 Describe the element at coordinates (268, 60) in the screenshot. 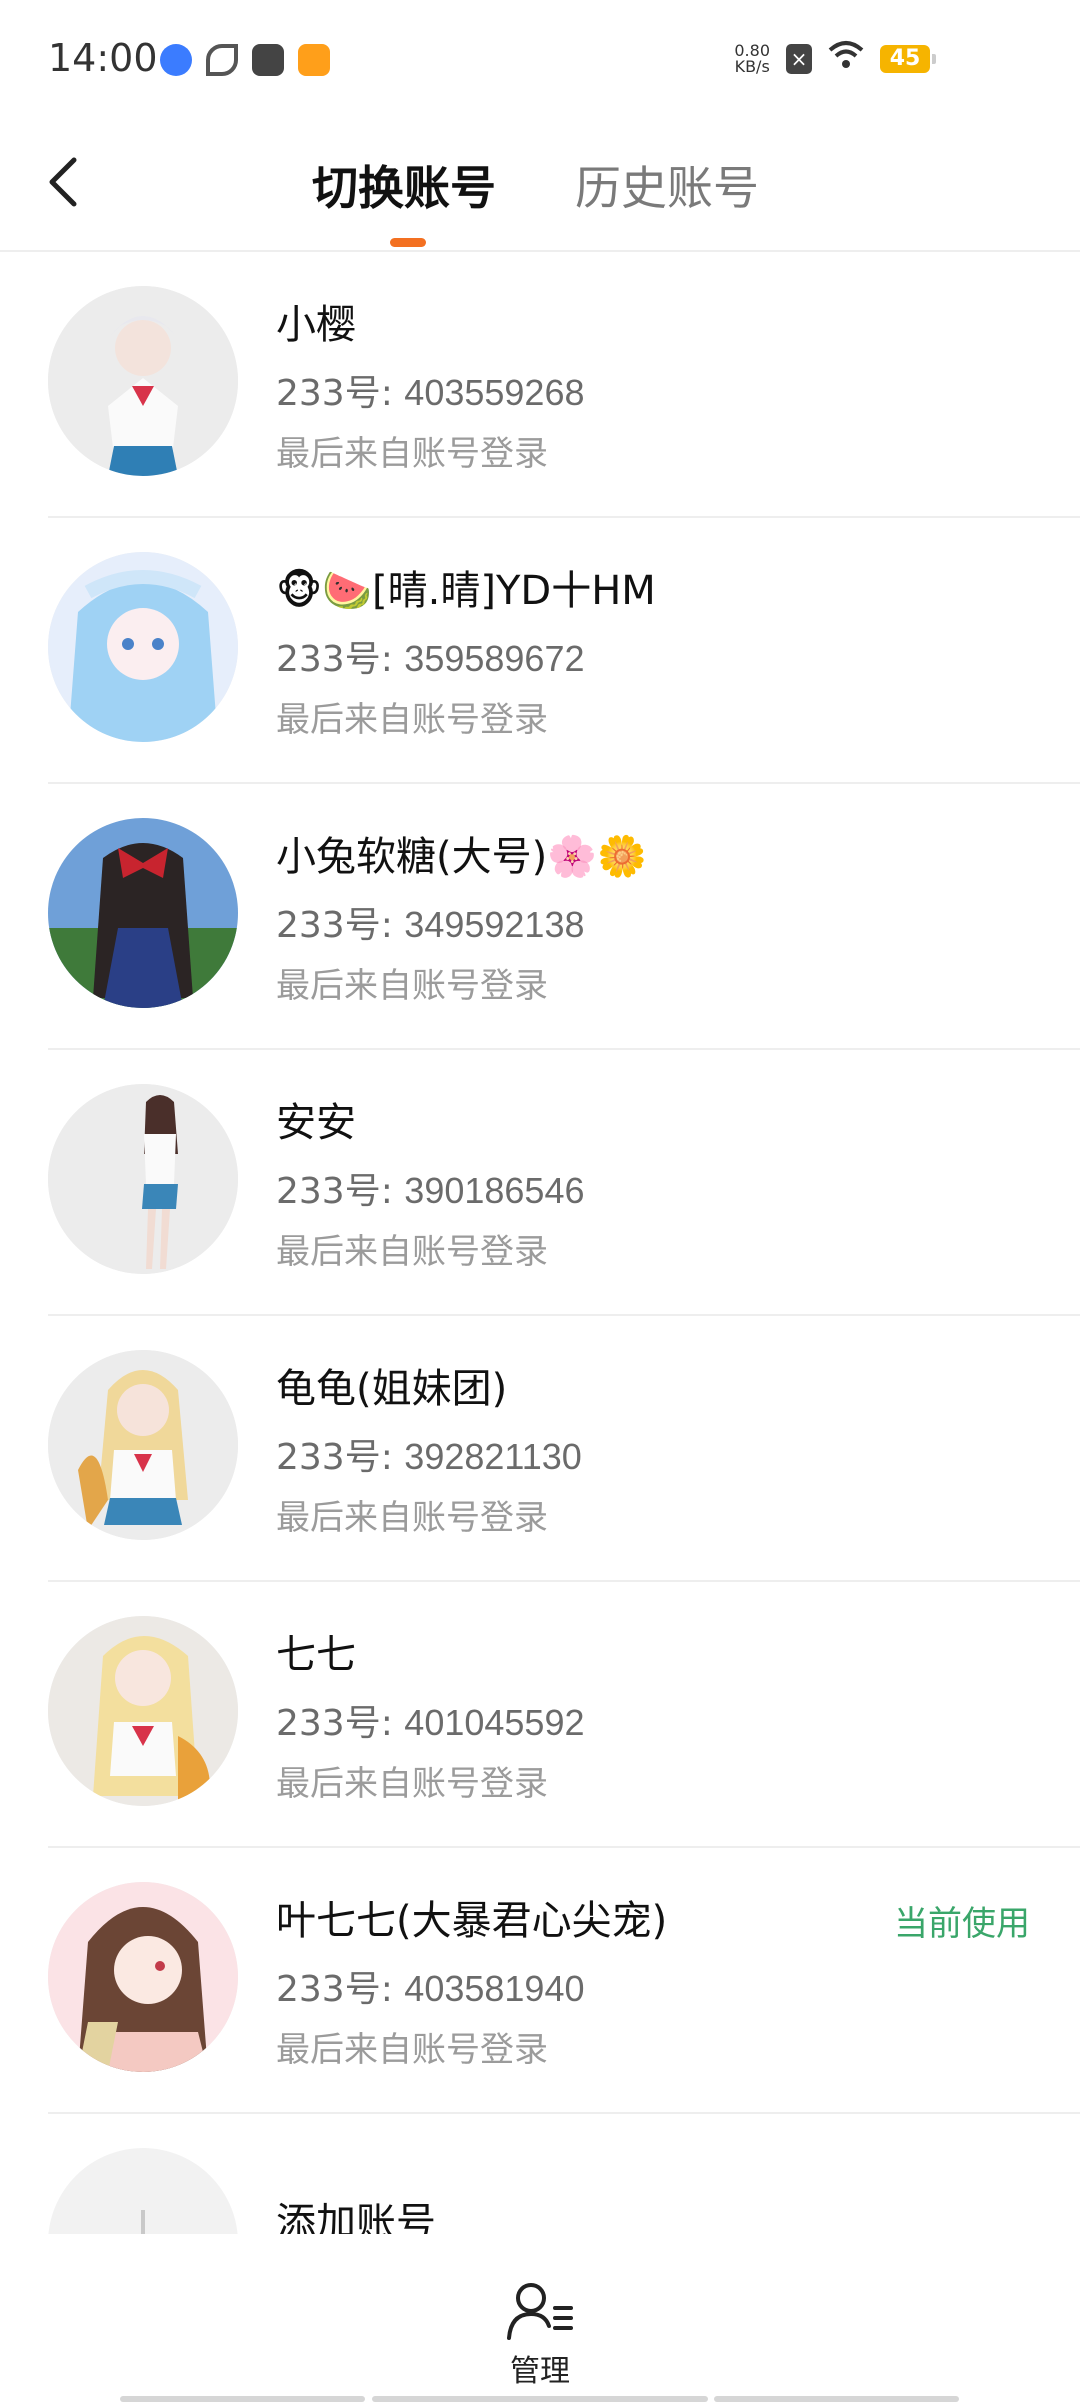

I see `mail-app-icon` at that location.